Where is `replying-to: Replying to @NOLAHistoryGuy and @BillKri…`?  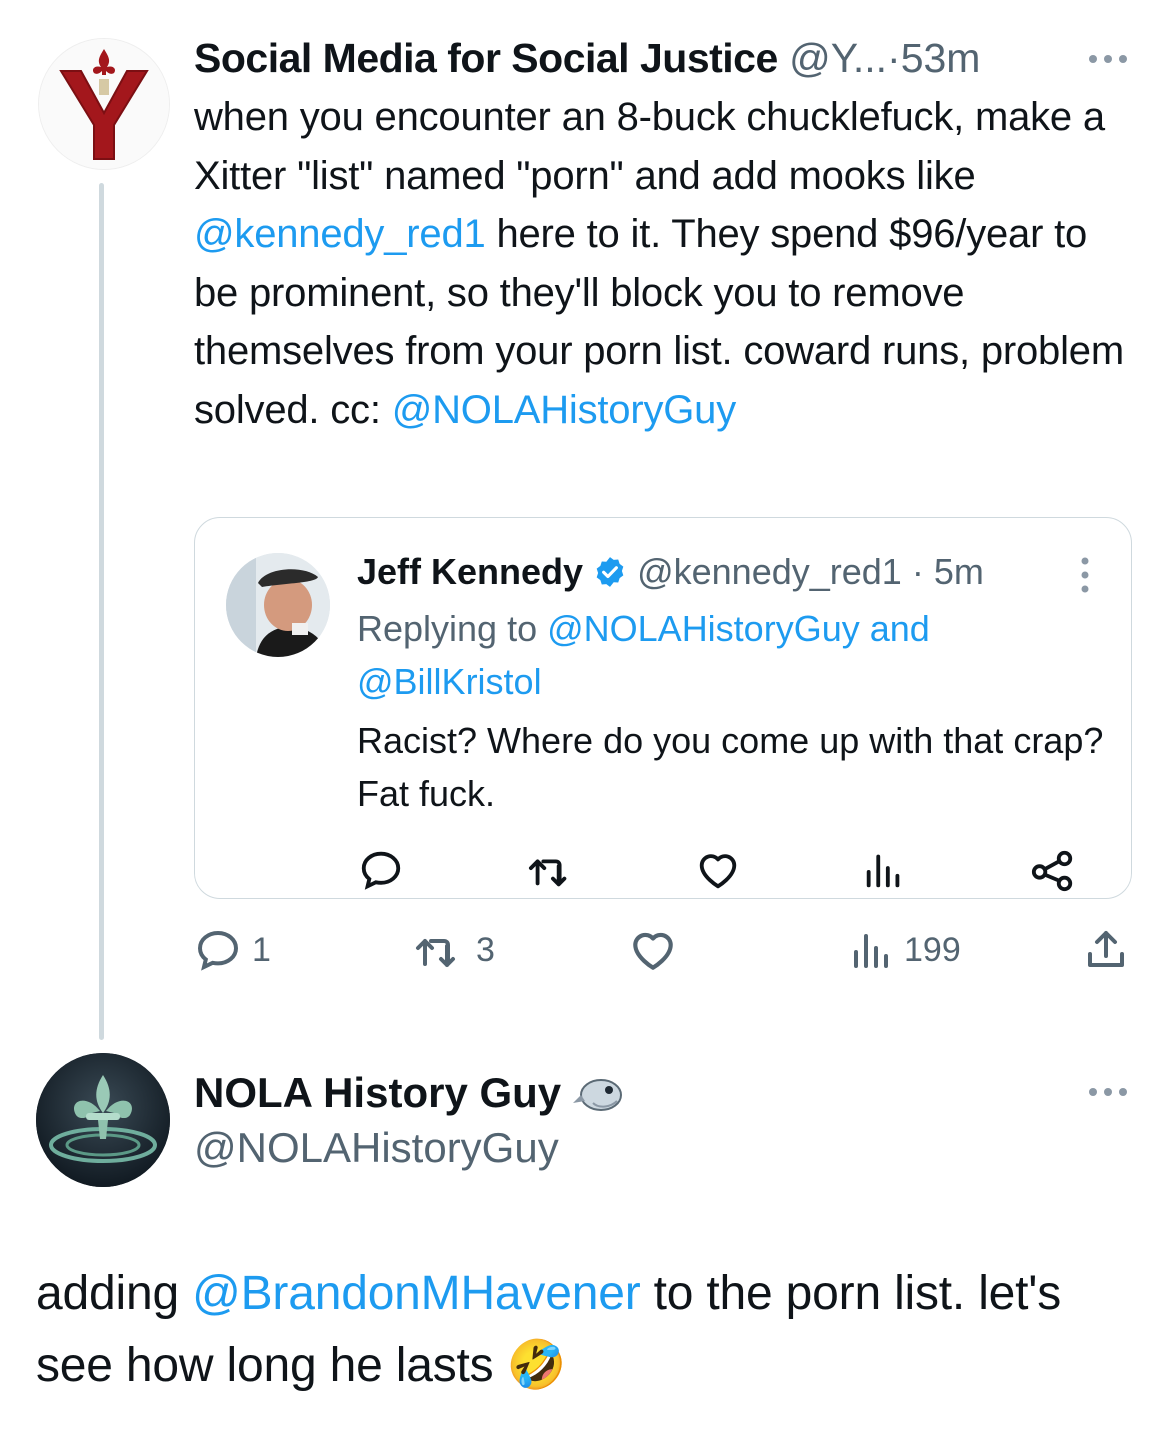 replying-to: Replying to @NOLAHistoryGuy and @BillKri… is located at coordinates (727, 655).